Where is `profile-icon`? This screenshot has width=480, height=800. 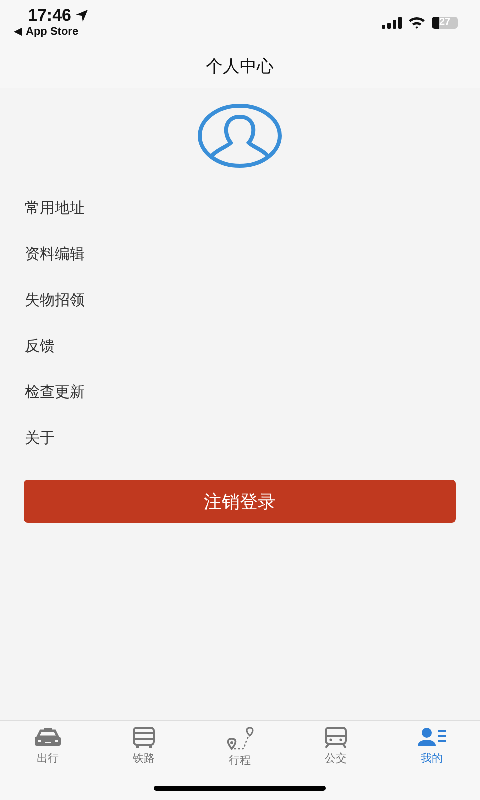 profile-icon is located at coordinates (432, 738).